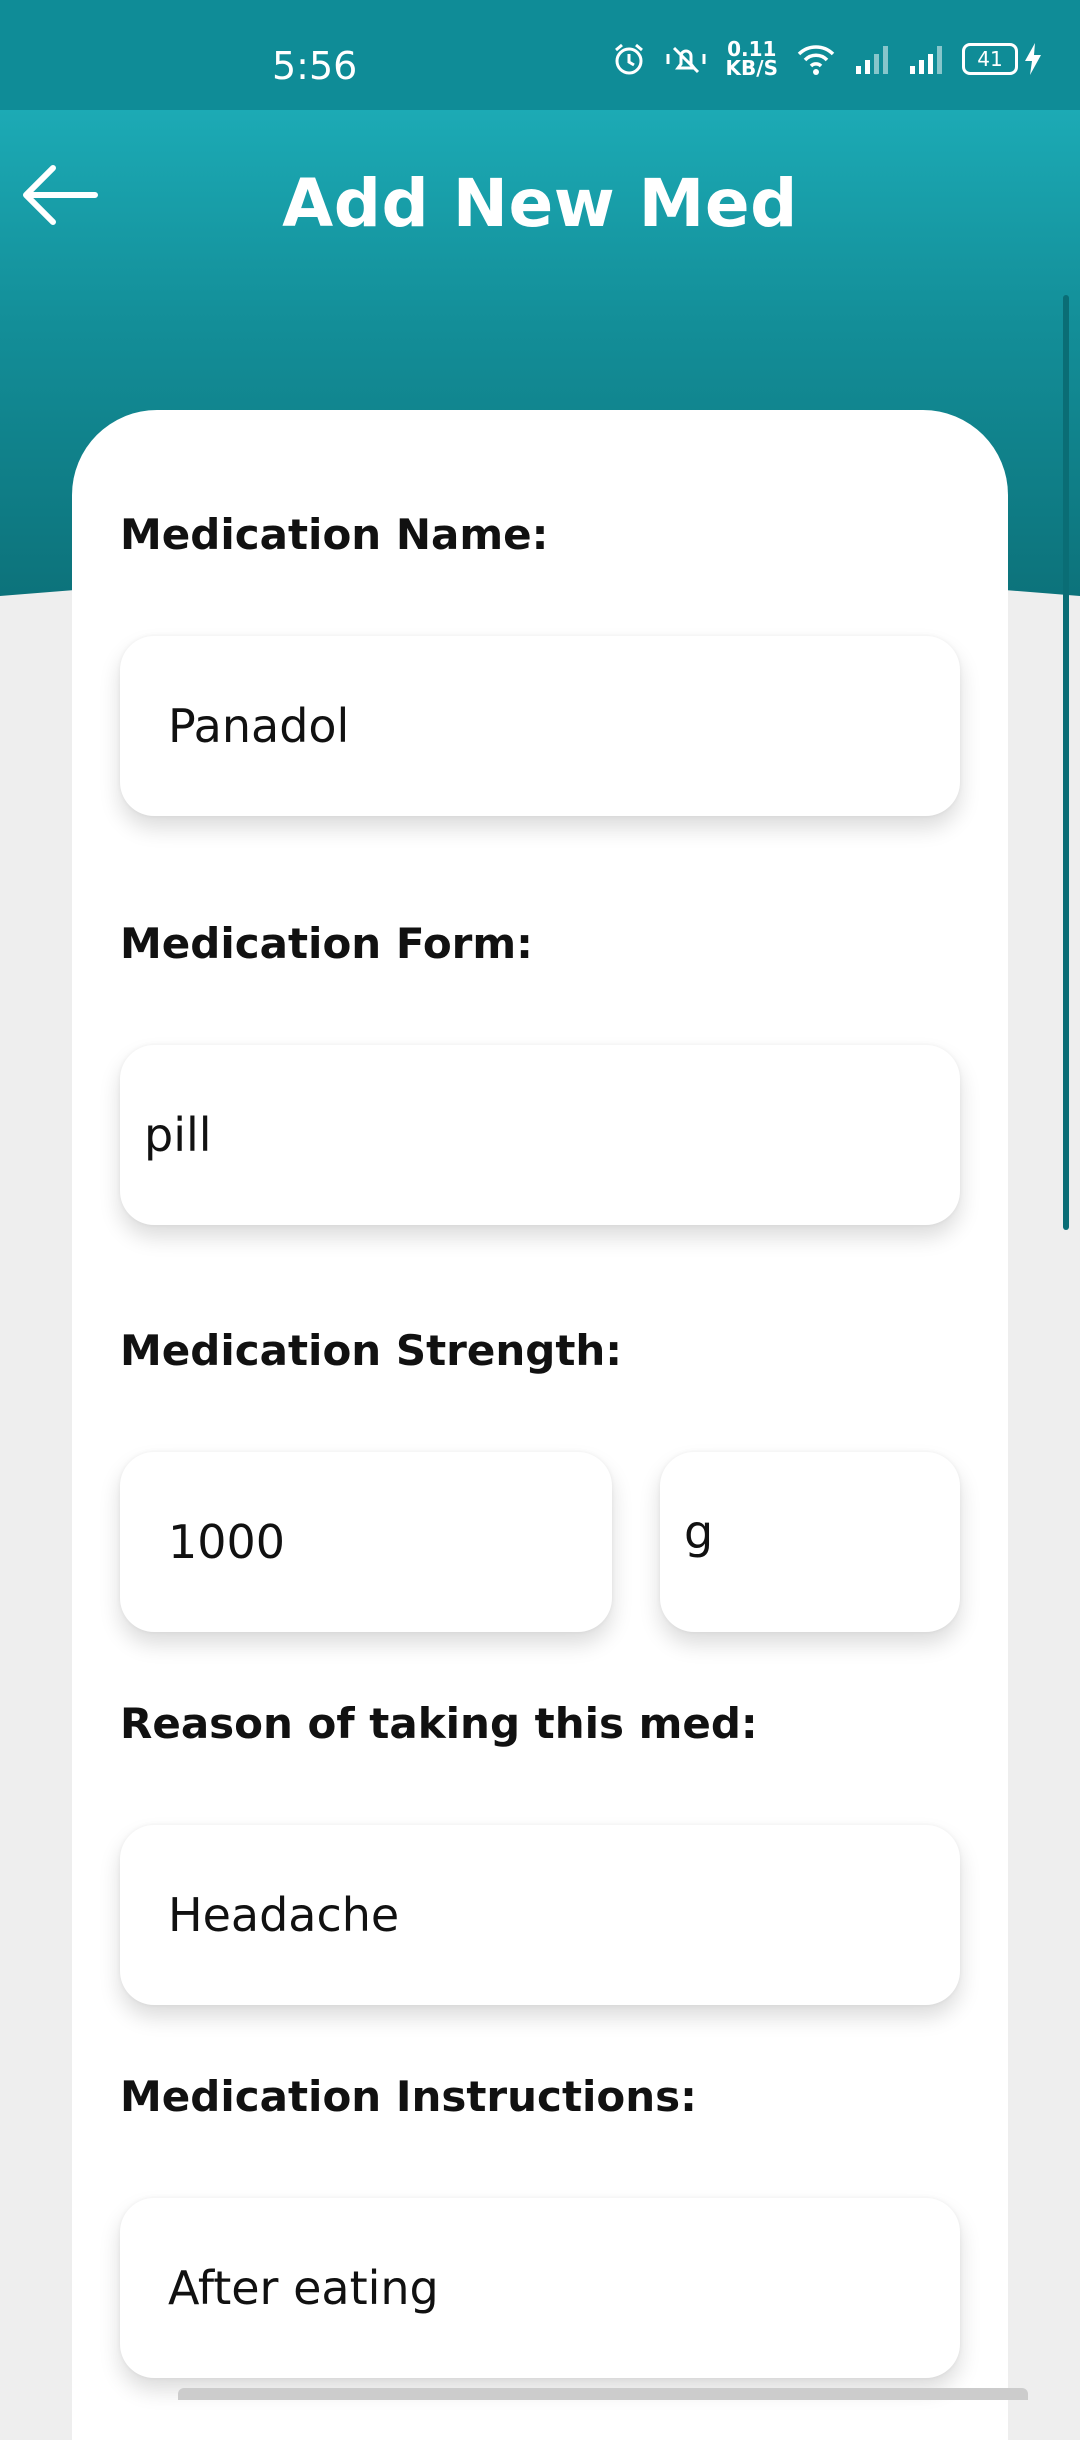 Image resolution: width=1080 pixels, height=2440 pixels. What do you see at coordinates (540, 1135) in the screenshot?
I see `medication-form-dropdown: pill` at bounding box center [540, 1135].